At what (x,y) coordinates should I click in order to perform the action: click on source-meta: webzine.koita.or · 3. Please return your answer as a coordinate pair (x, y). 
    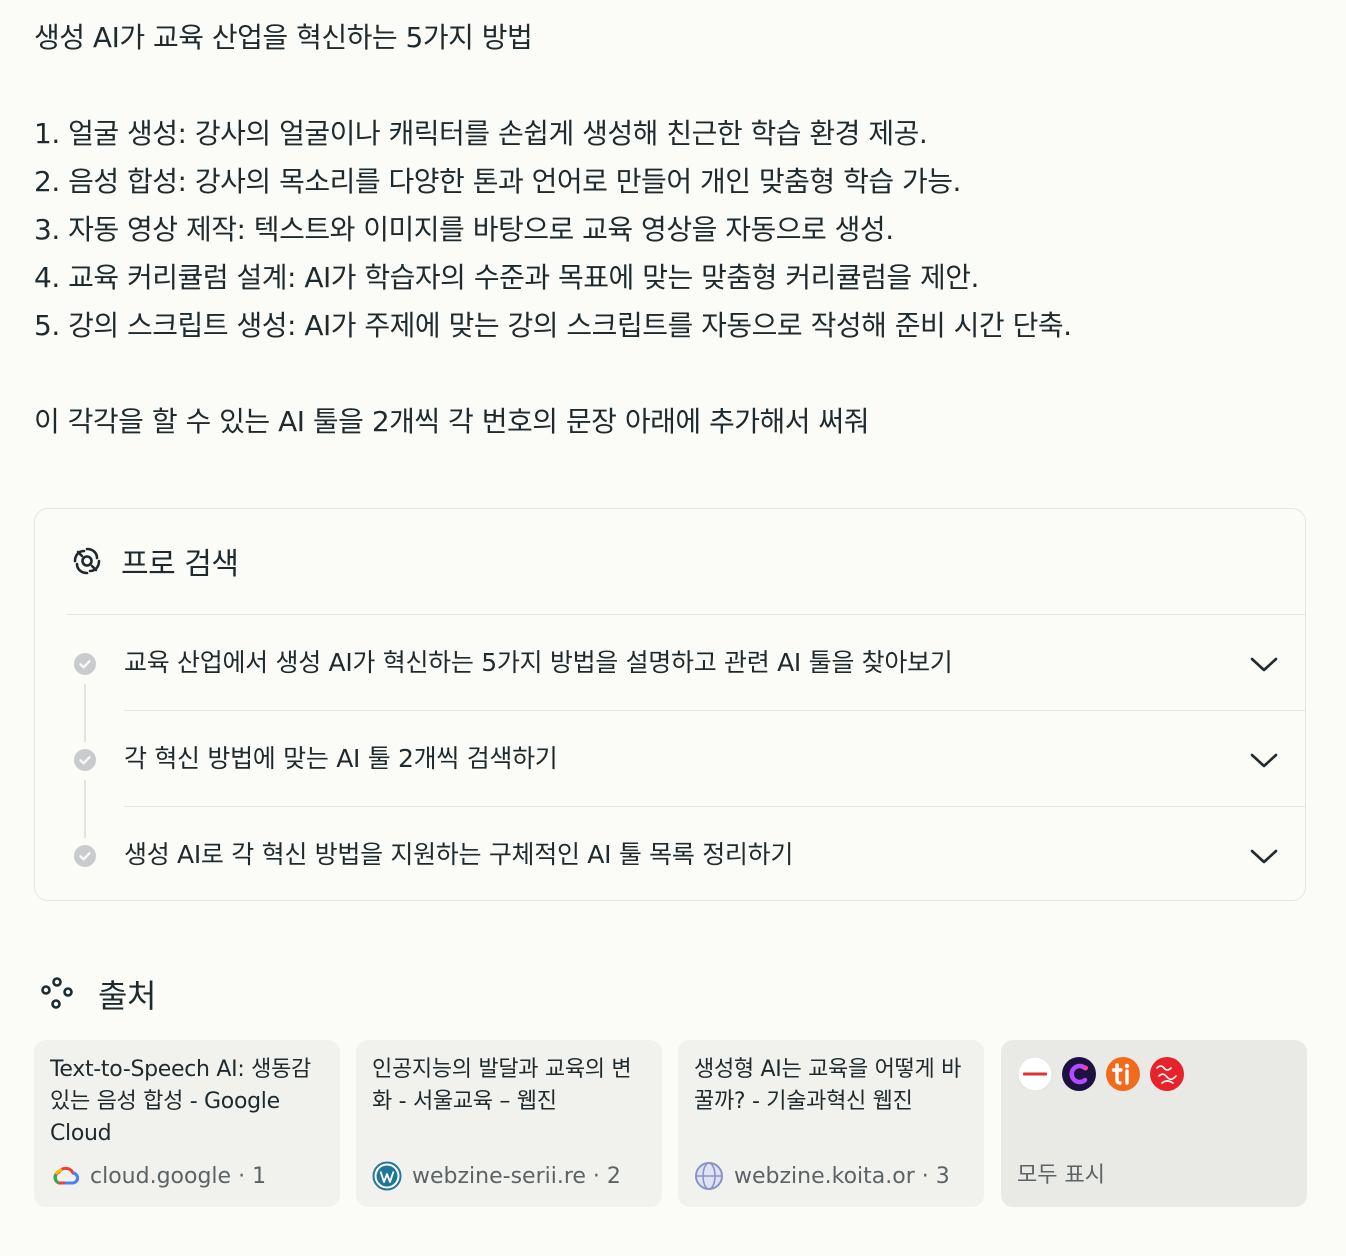
    Looking at the image, I should click on (822, 1176).